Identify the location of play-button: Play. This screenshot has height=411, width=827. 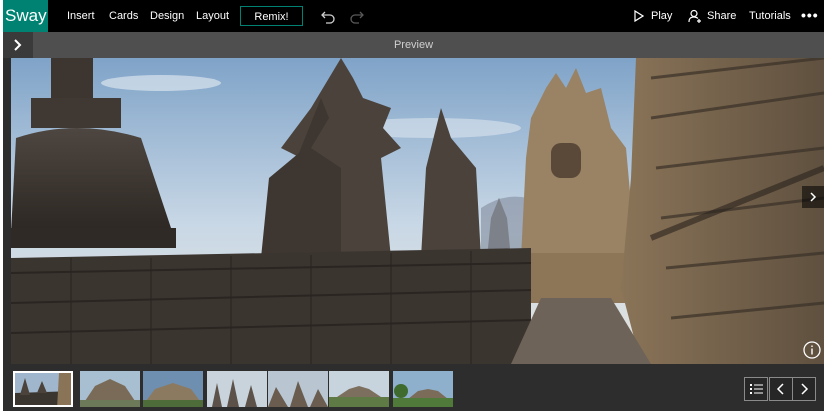
(661, 16).